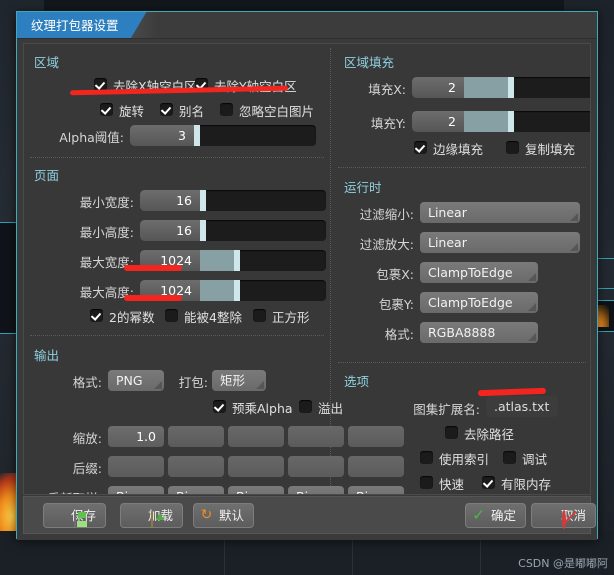  Describe the element at coordinates (136, 490) in the screenshot. I see `dropdown-resample-1: Bicu` at that location.